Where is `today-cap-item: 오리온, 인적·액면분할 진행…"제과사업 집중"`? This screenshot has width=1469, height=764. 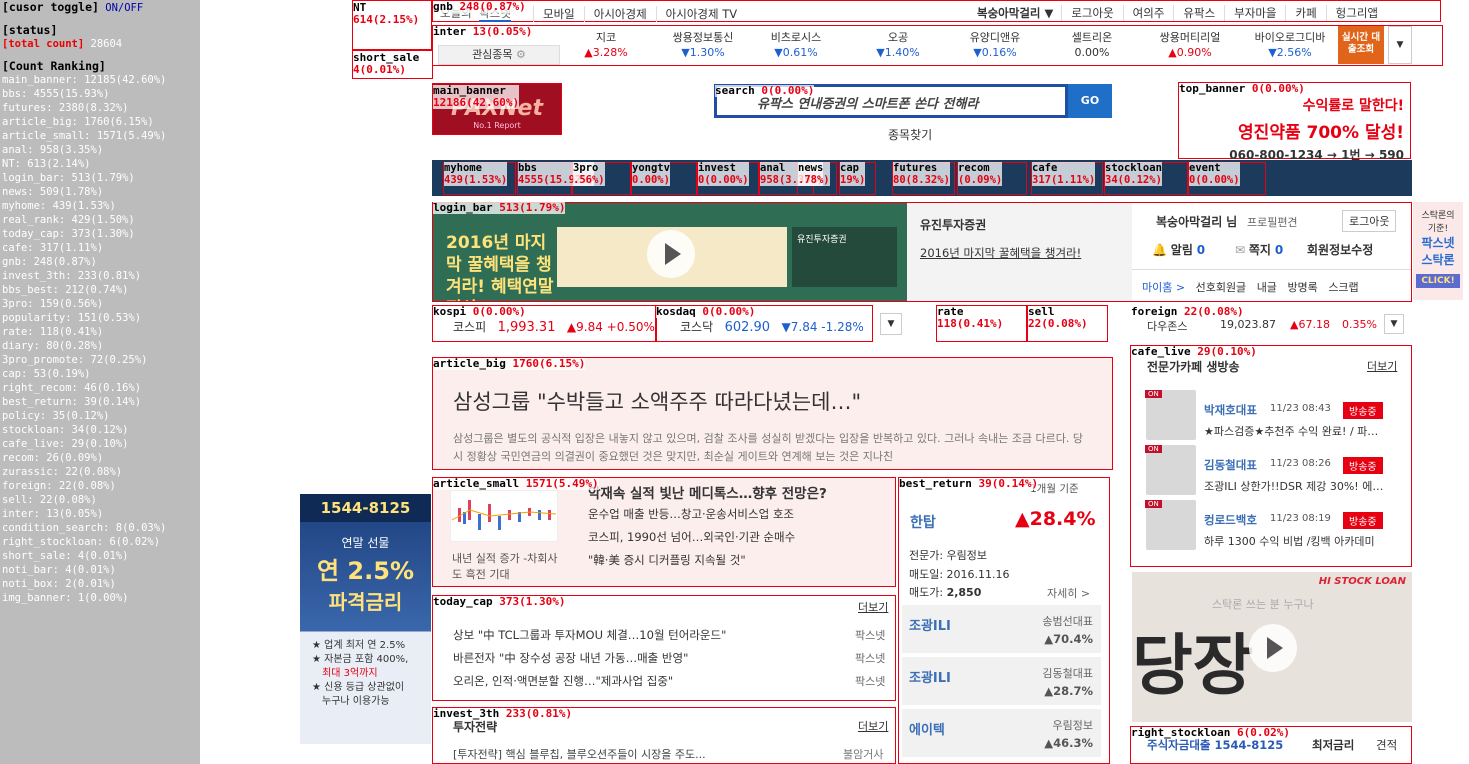
today-cap-item: 오리온, 인적·액면분할 진행…"제과사업 집중" is located at coordinates (563, 681).